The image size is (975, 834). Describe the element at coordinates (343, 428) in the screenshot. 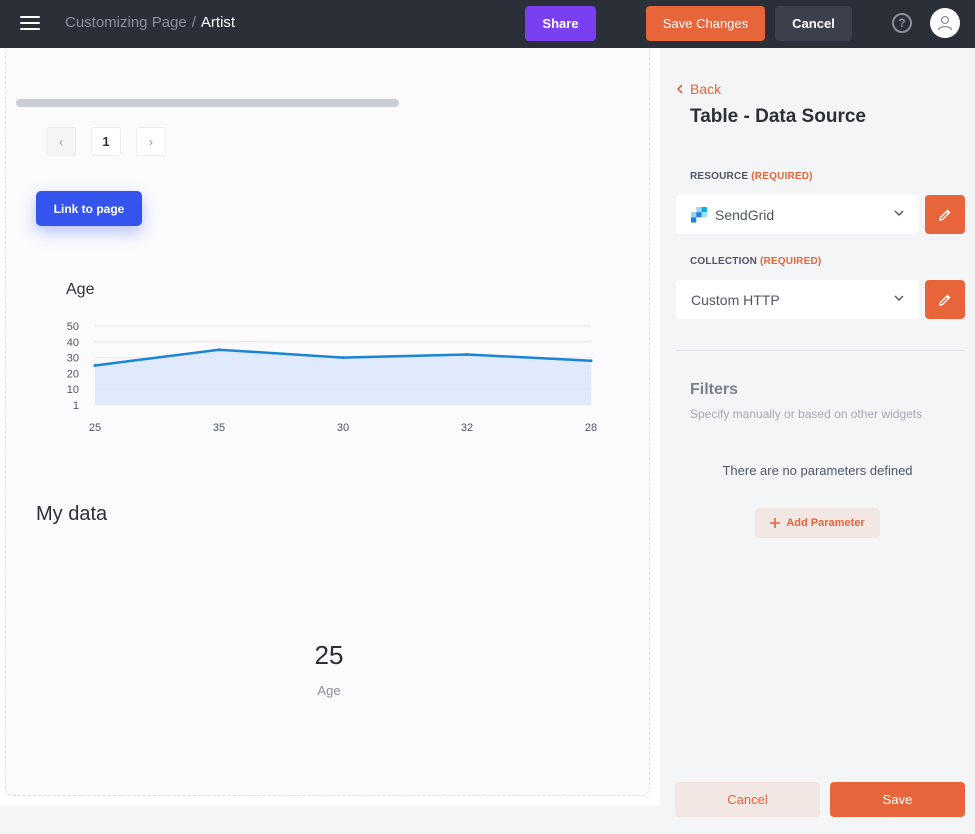

I see `x-tick-label: 30` at that location.